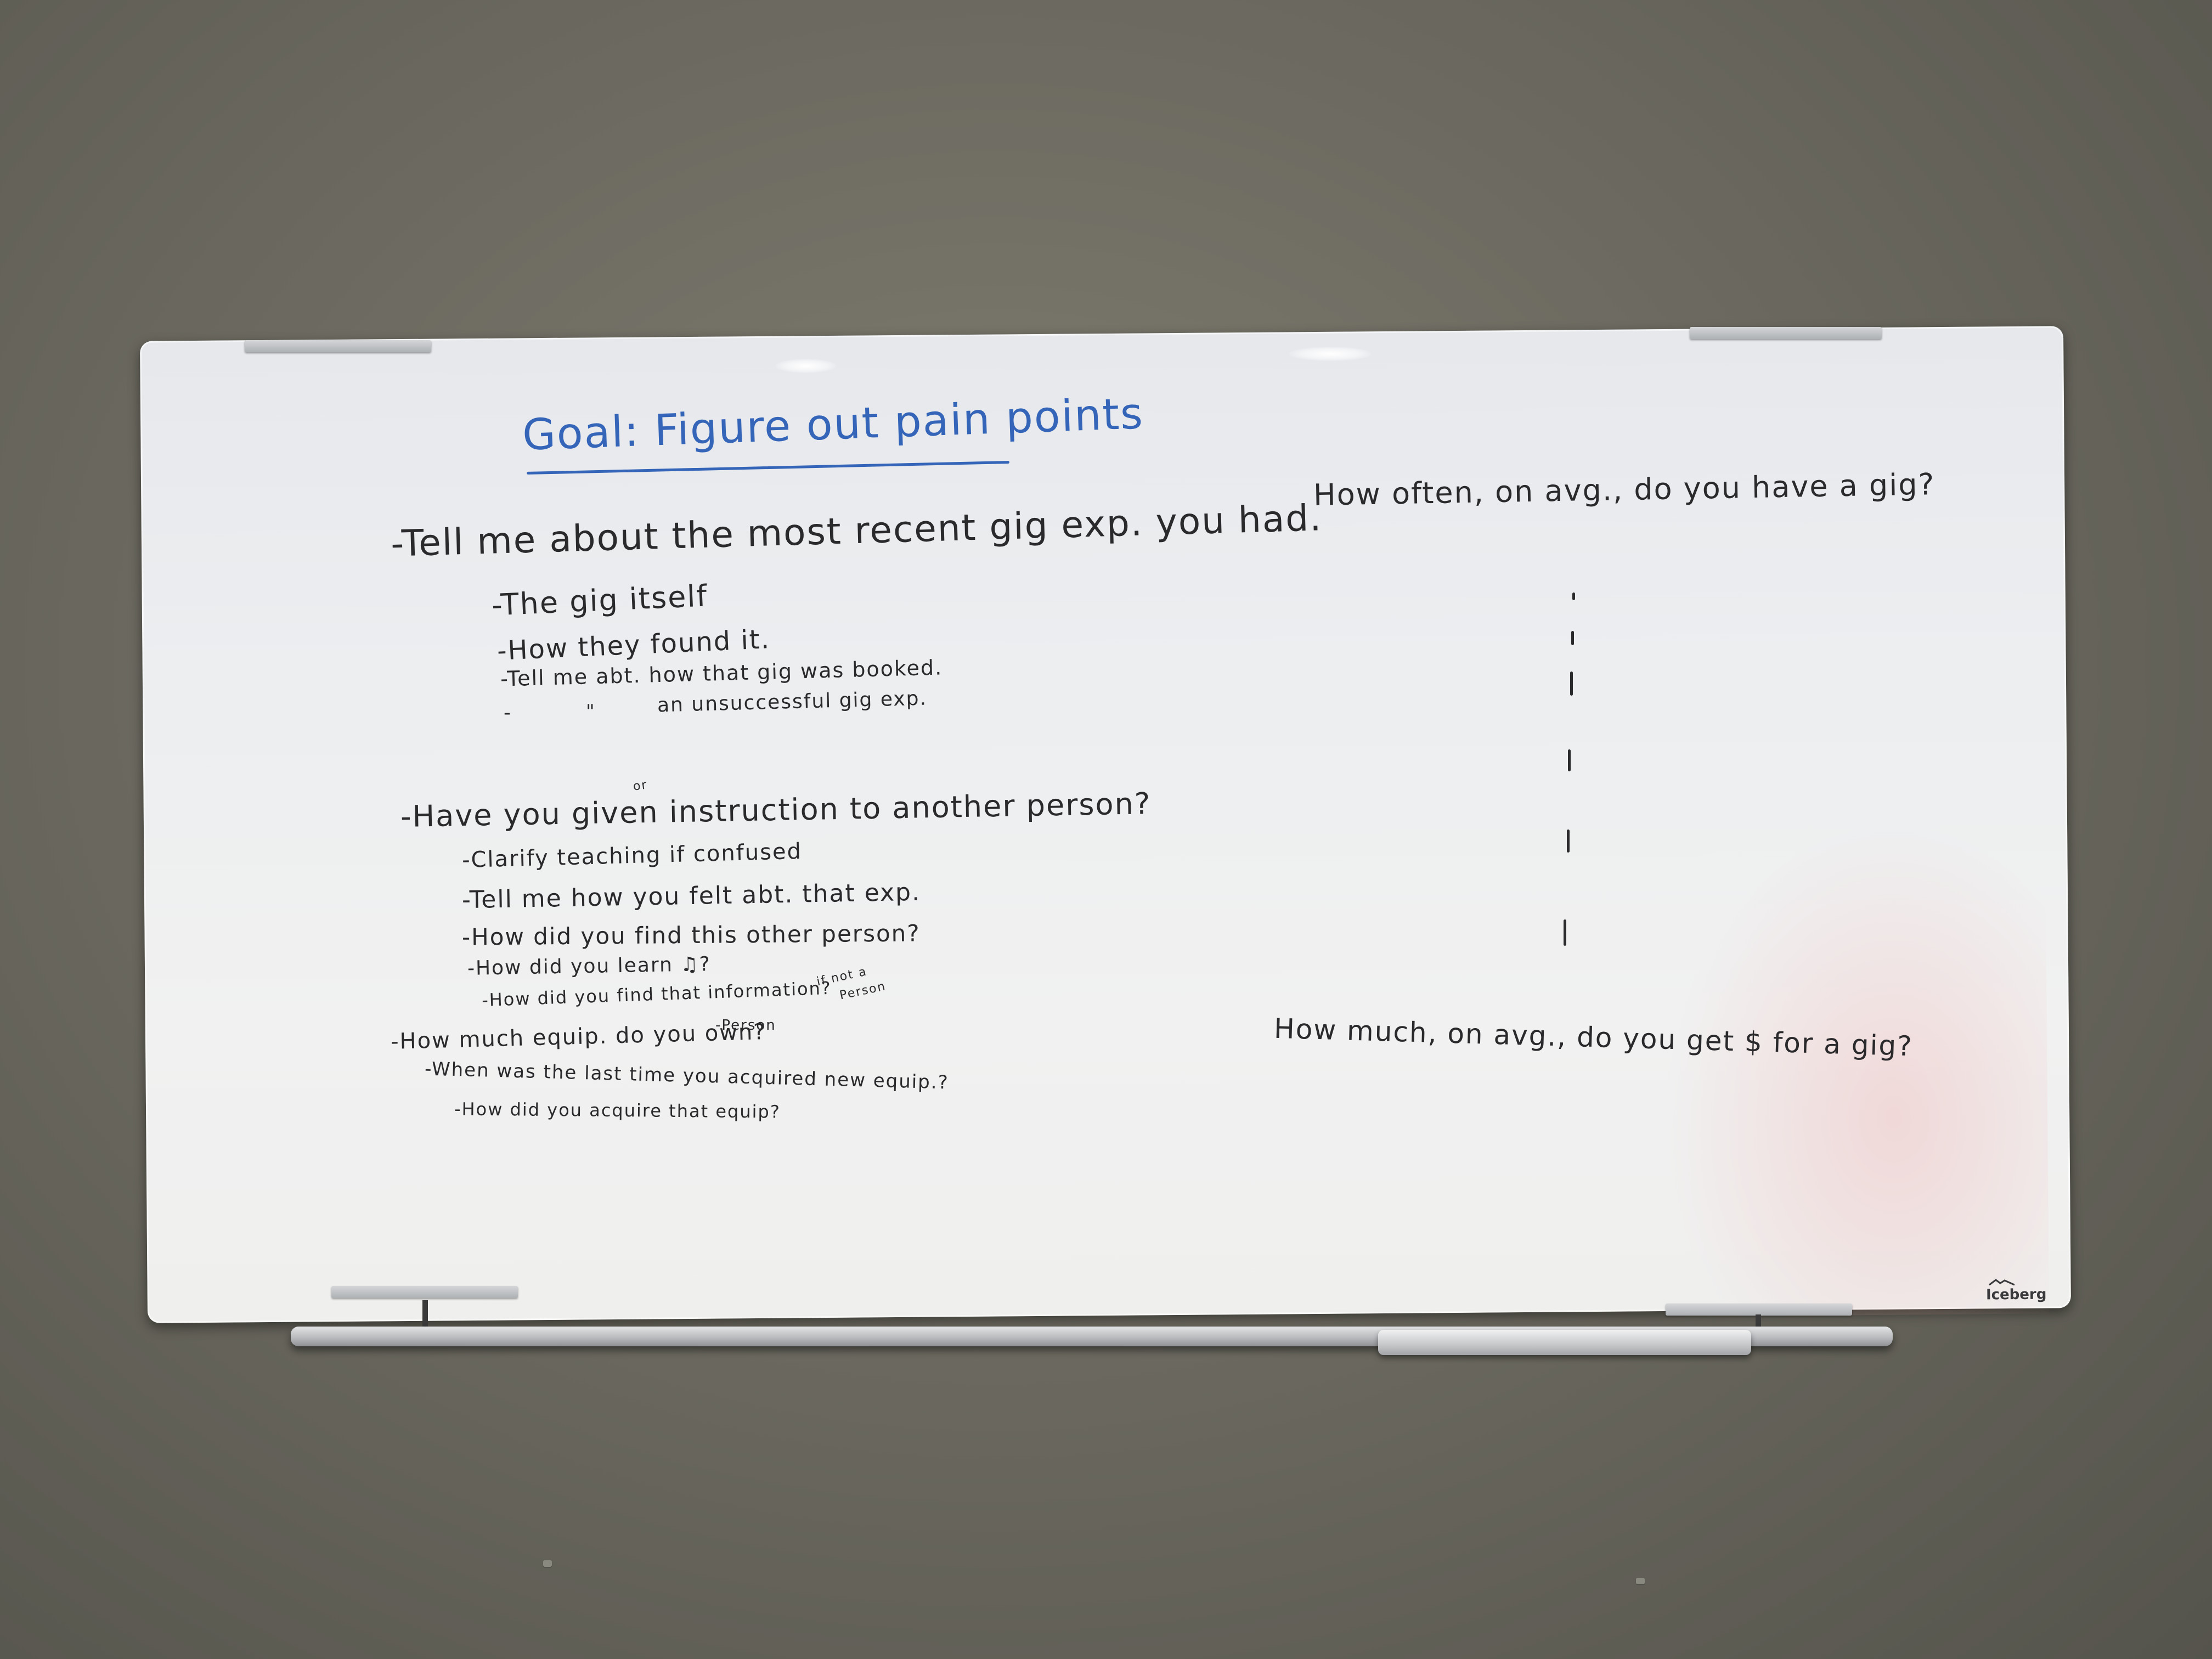 This screenshot has height=1659, width=2212. Describe the element at coordinates (2016, 1295) in the screenshot. I see `brand-logo-text: Iceberg` at that location.